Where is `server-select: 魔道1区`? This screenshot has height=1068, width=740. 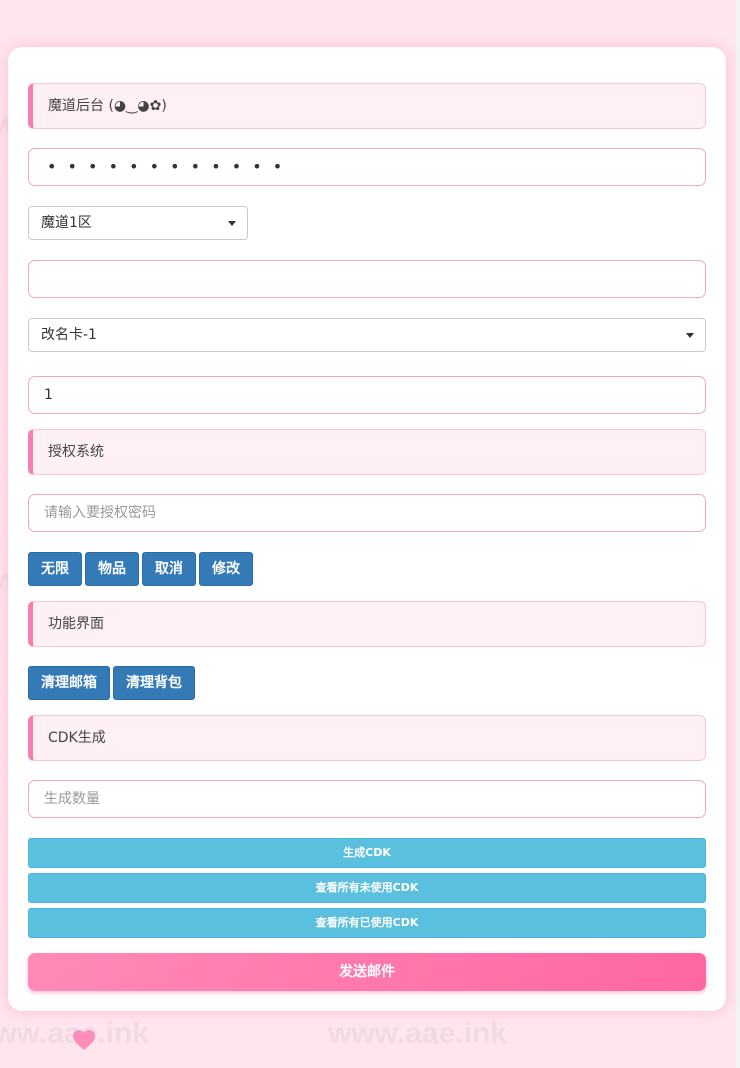
server-select: 魔道1区 is located at coordinates (138, 223).